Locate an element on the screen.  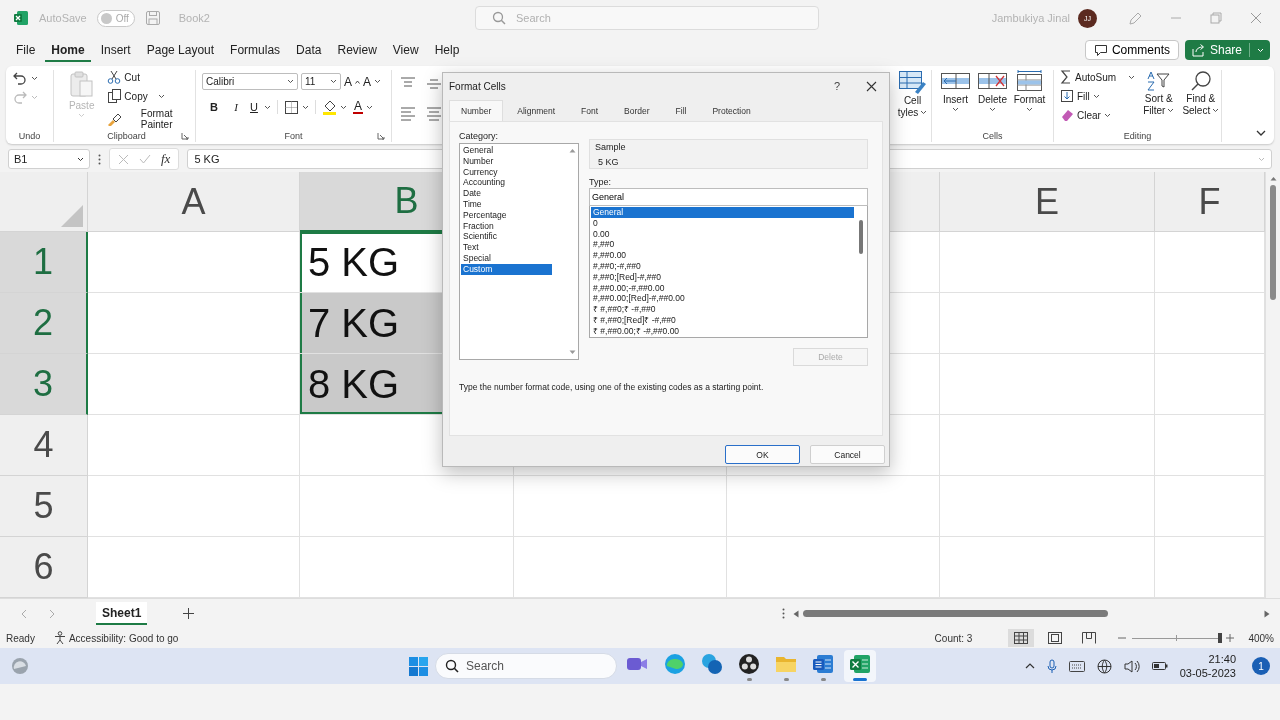
field-label: Type: is located at coordinates (600, 182).